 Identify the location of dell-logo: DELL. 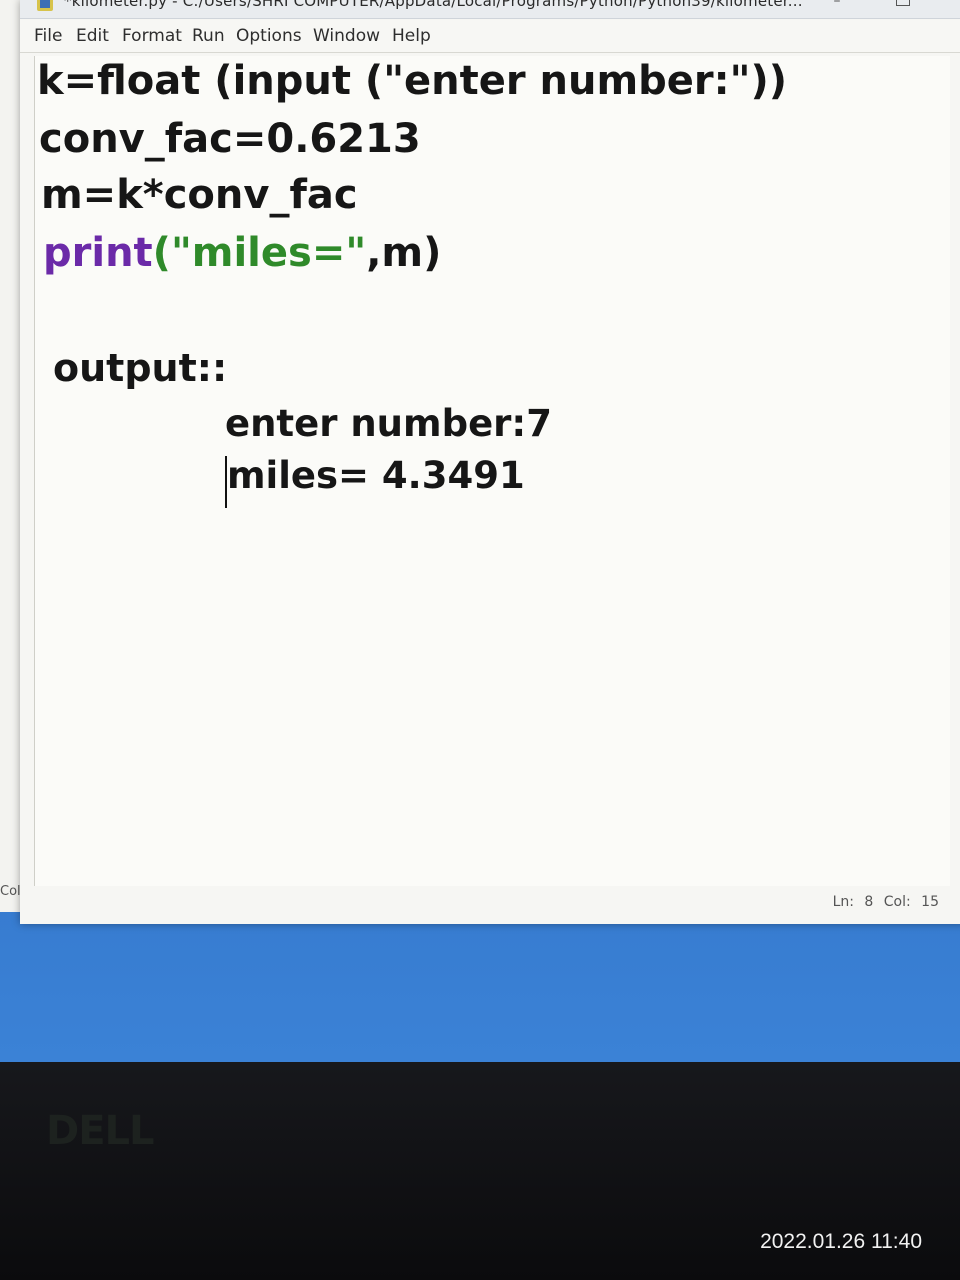
(100, 1131).